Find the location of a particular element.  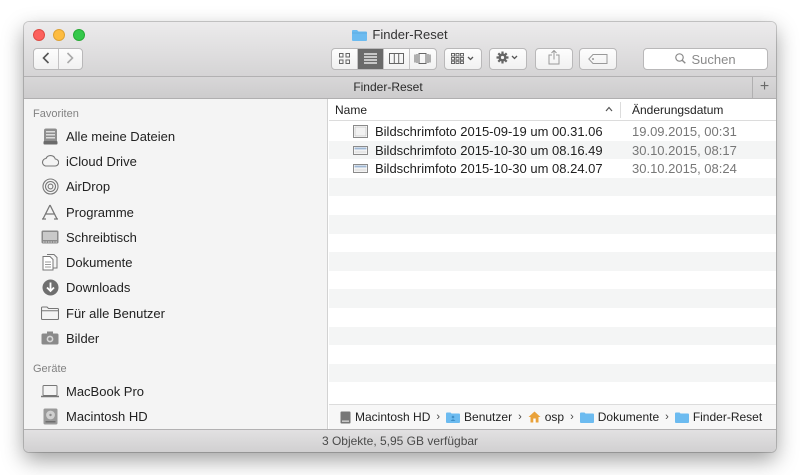

path-crumb-label: Finder-Reset is located at coordinates (727, 417).